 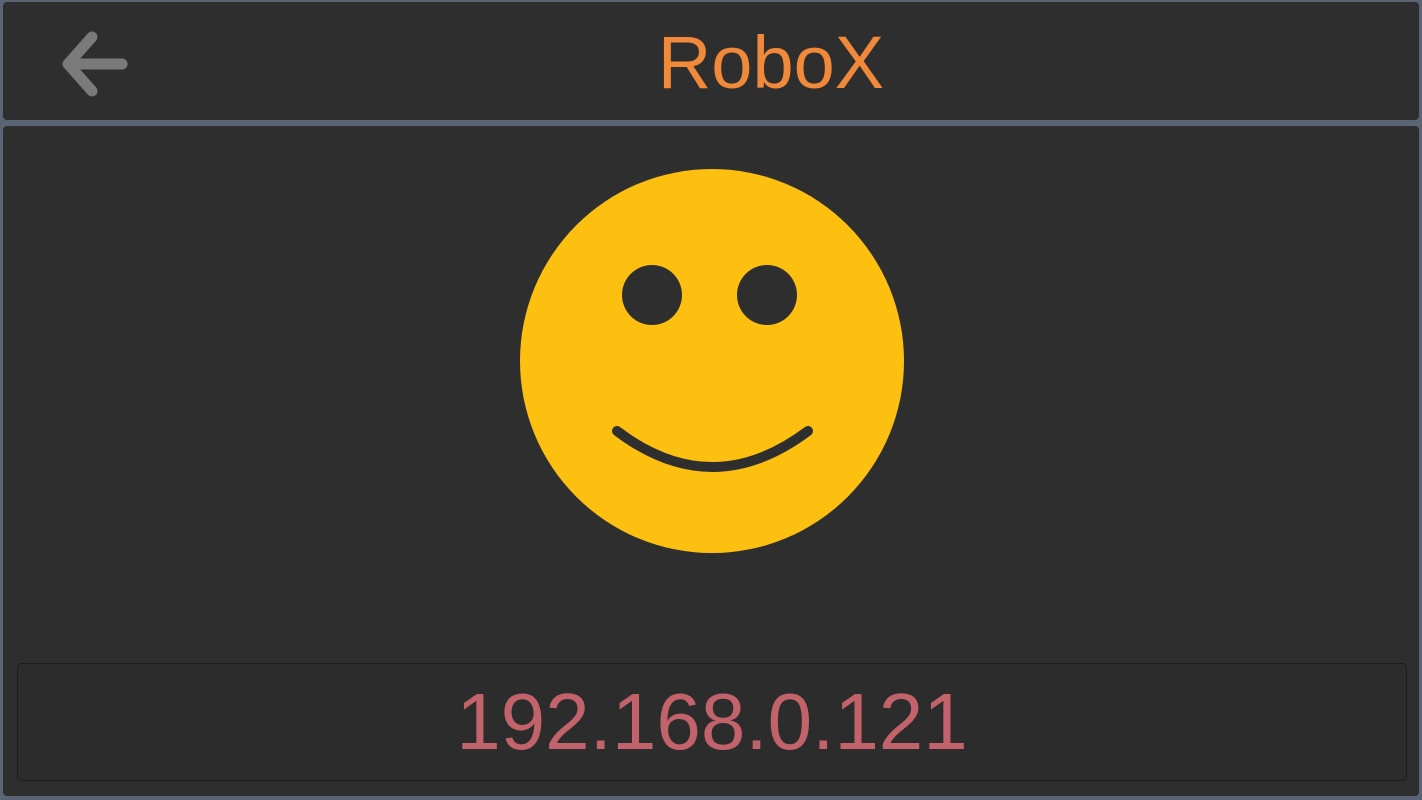 What do you see at coordinates (771, 62) in the screenshot?
I see `page-title: RoboX` at bounding box center [771, 62].